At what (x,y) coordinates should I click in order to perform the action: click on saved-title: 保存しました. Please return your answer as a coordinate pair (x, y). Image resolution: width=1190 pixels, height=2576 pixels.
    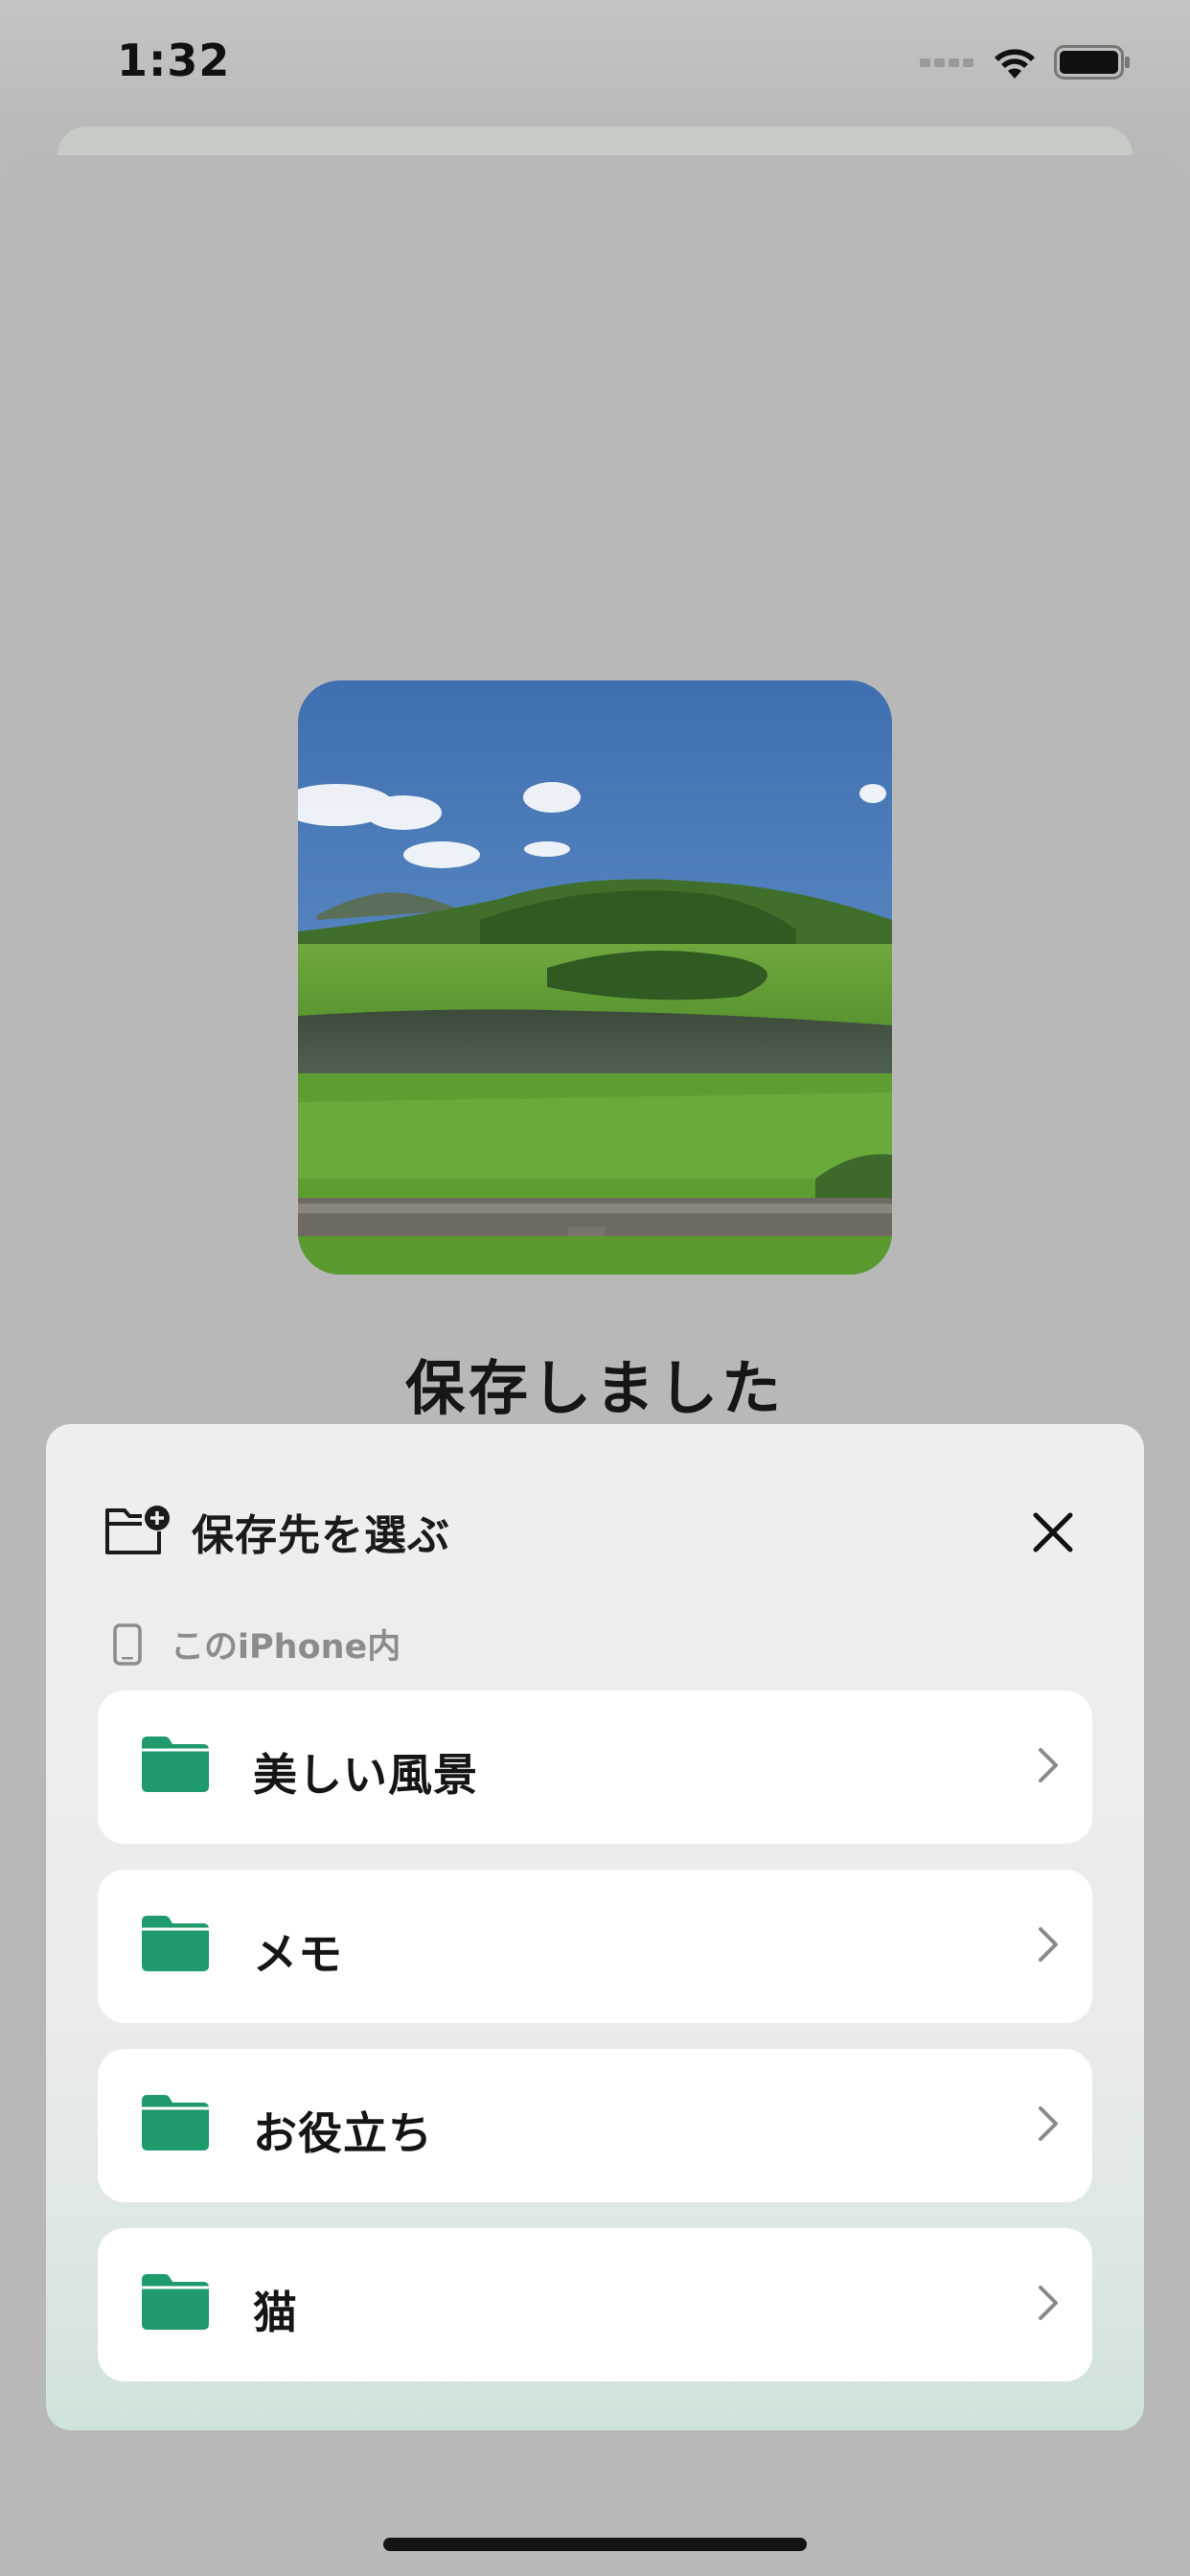
    Looking at the image, I should click on (594, 1388).